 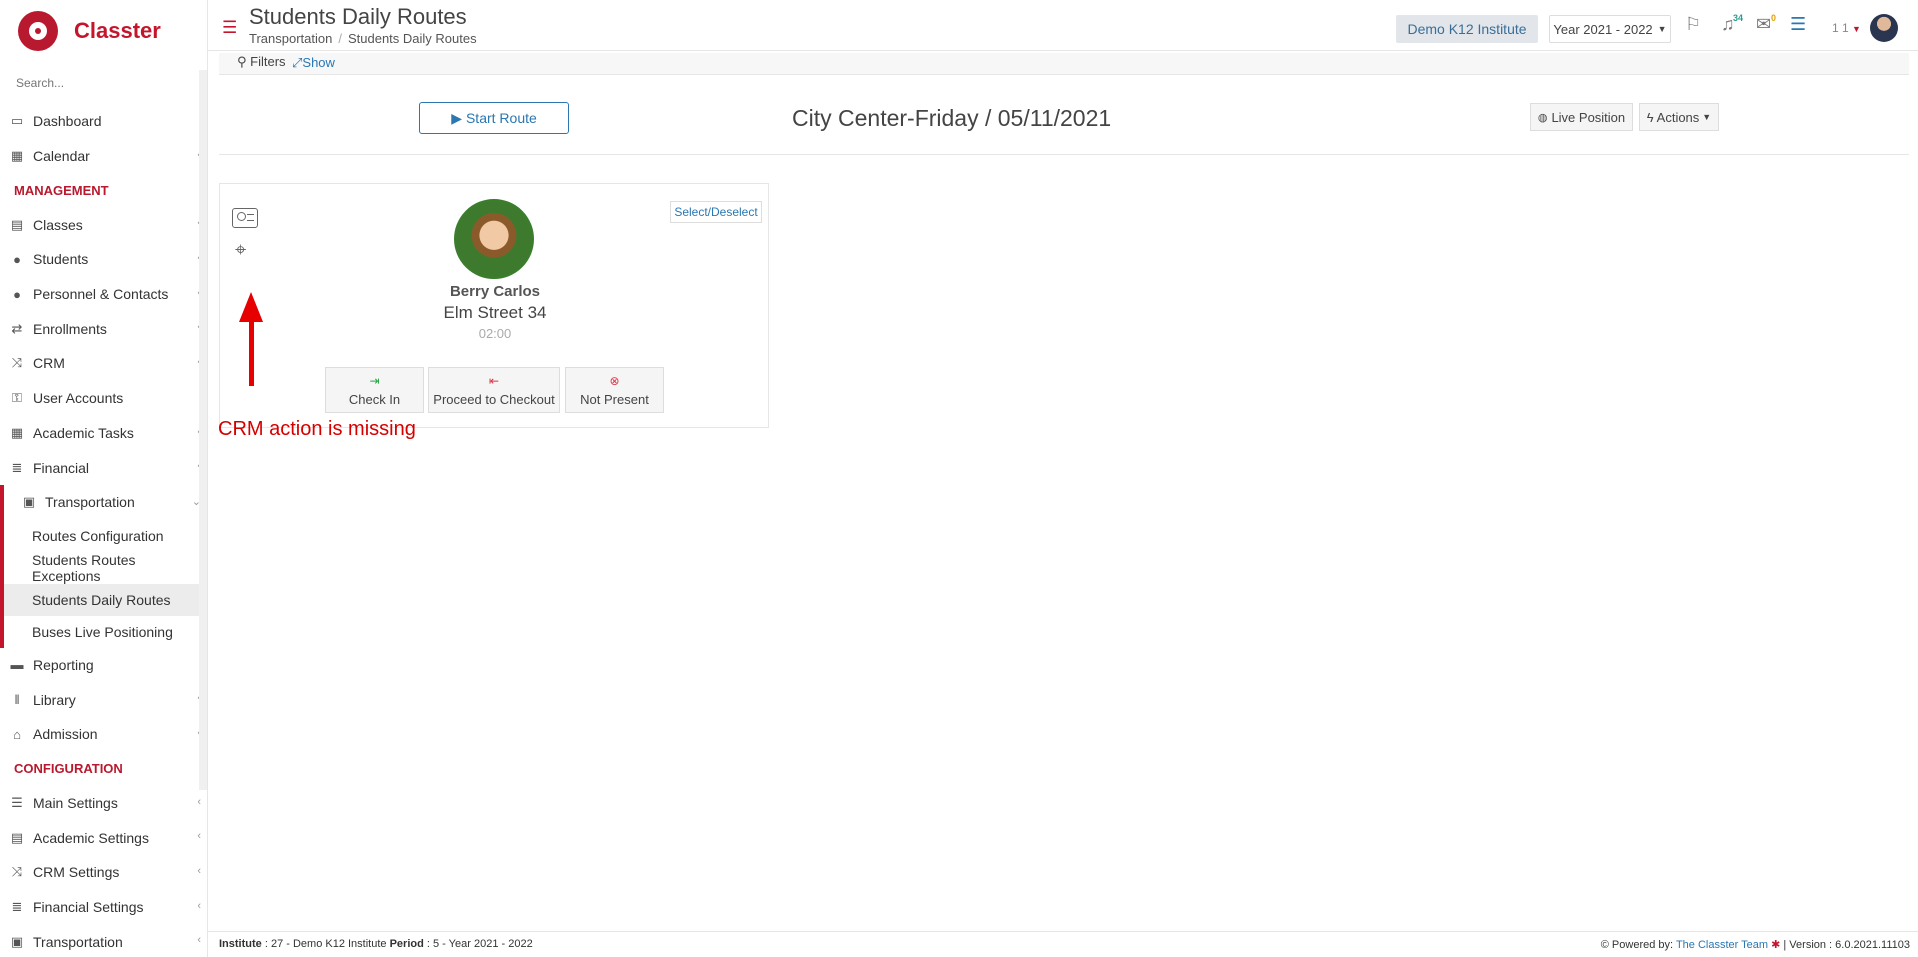 I want to click on sidebar-item-calendar: ▦ Calendar ‹, so click(x=103, y=156).